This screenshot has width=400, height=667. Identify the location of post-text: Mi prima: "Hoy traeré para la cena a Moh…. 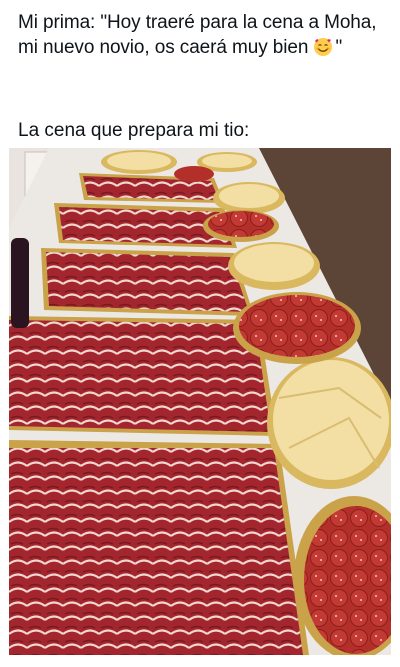
(203, 35).